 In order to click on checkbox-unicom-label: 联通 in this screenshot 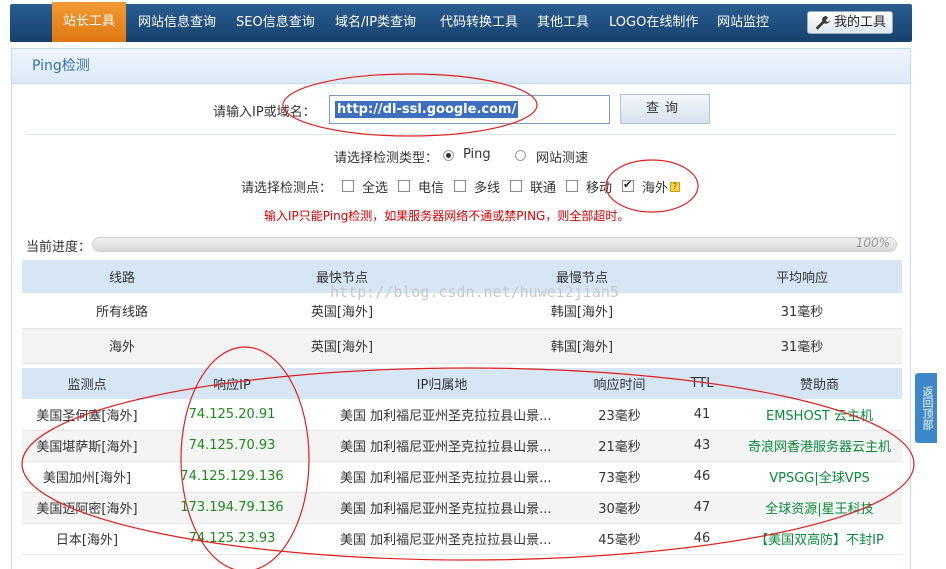, I will do `click(543, 188)`.